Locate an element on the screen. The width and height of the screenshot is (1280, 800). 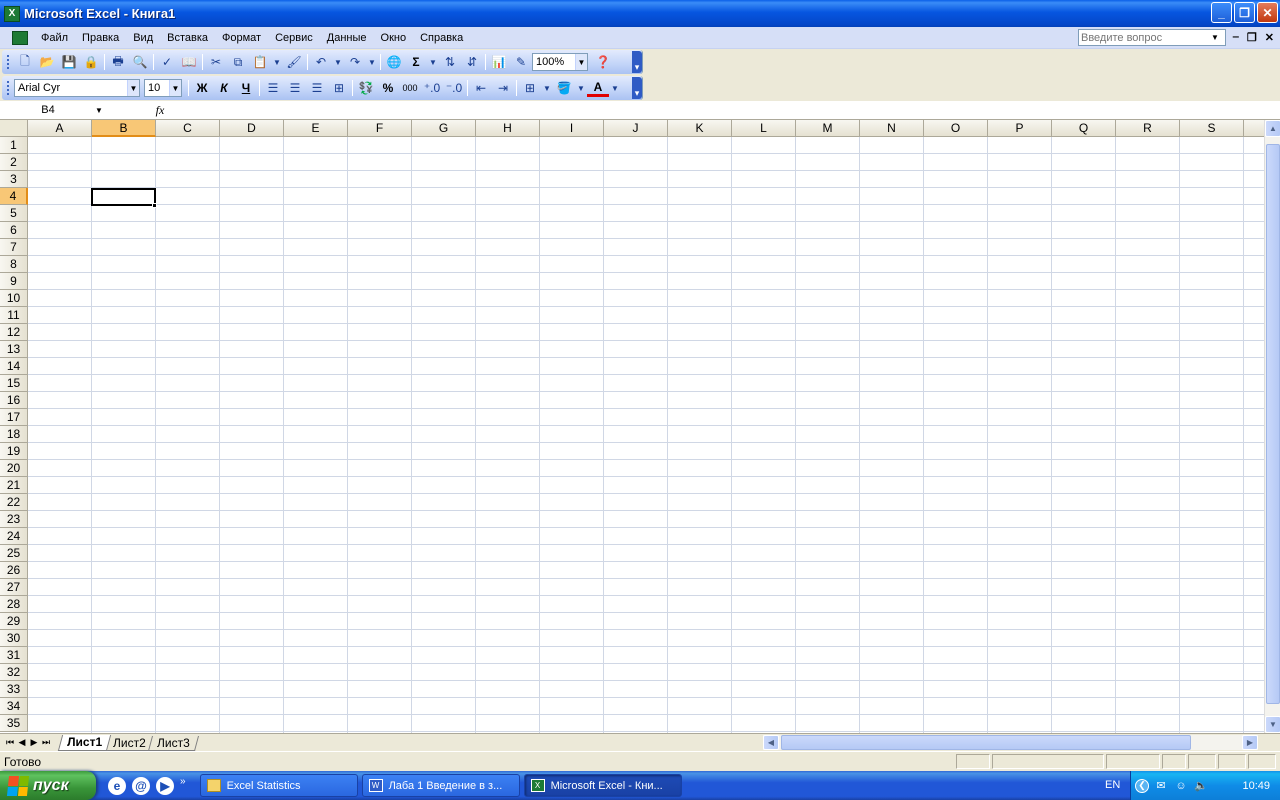
formula-input is located at coordinates (725, 110).